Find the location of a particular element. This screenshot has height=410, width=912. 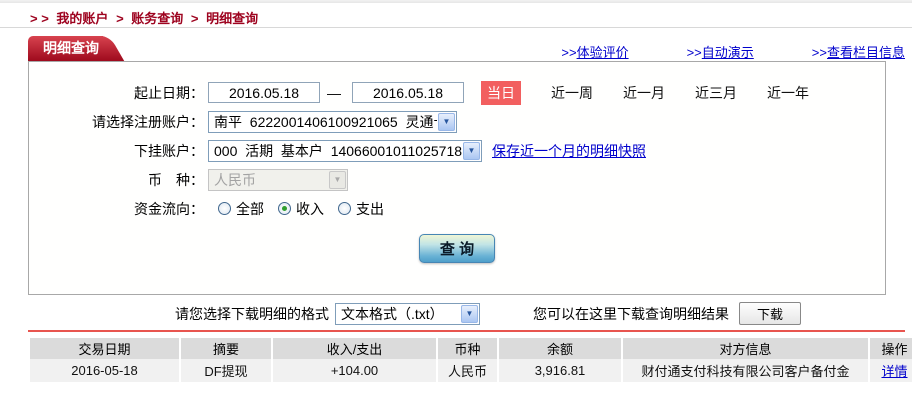

range-last-year: 近一年 is located at coordinates (788, 93).